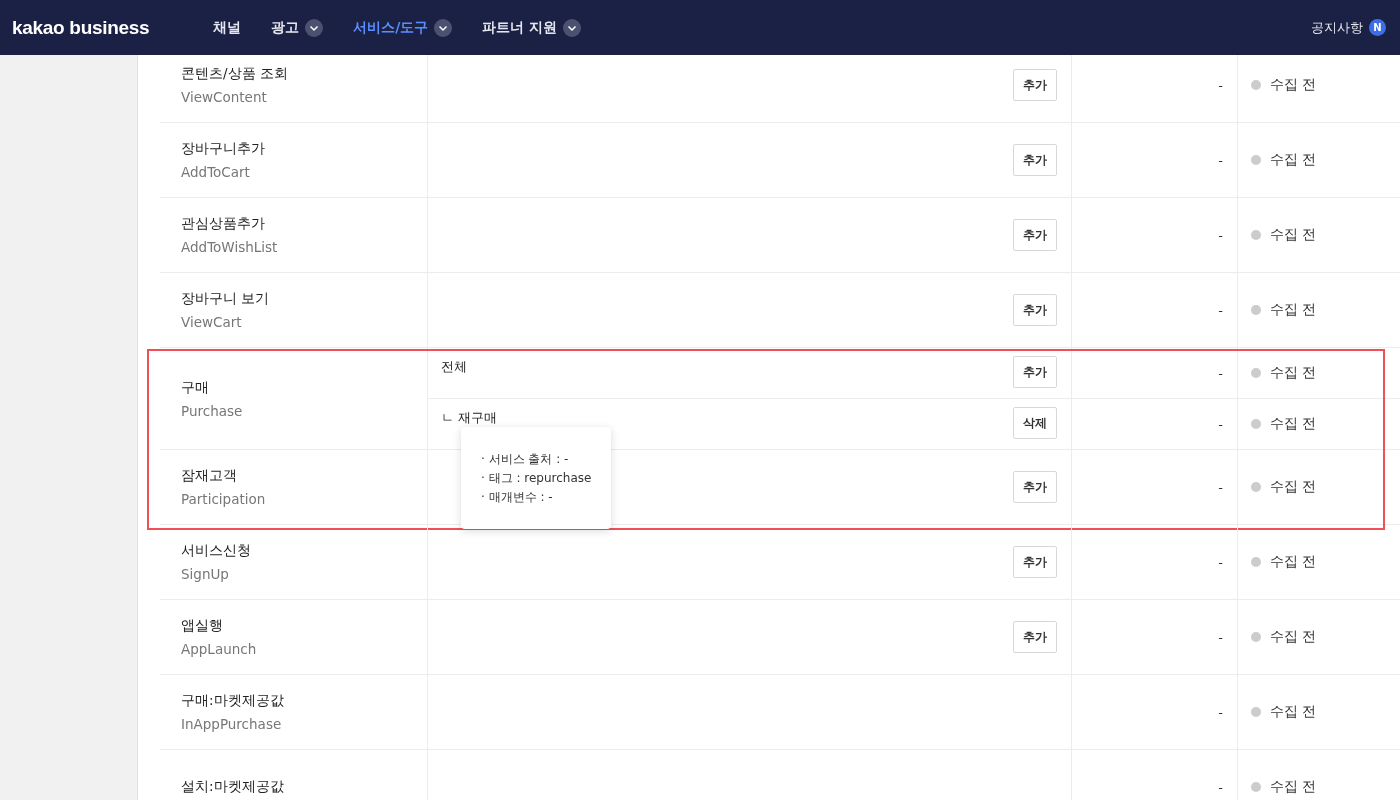 Image resolution: width=1400 pixels, height=800 pixels. Describe the element at coordinates (391, 27) in the screenshot. I see `nav-link: 서비스/도구` at that location.